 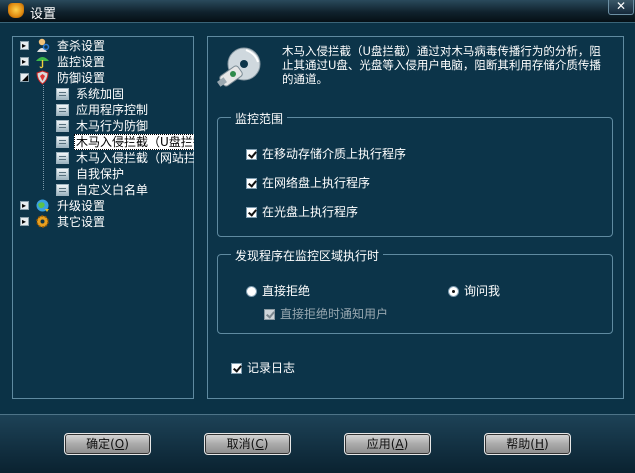 What do you see at coordinates (251, 183) in the screenshot?
I see `network-drive-checkbox` at bounding box center [251, 183].